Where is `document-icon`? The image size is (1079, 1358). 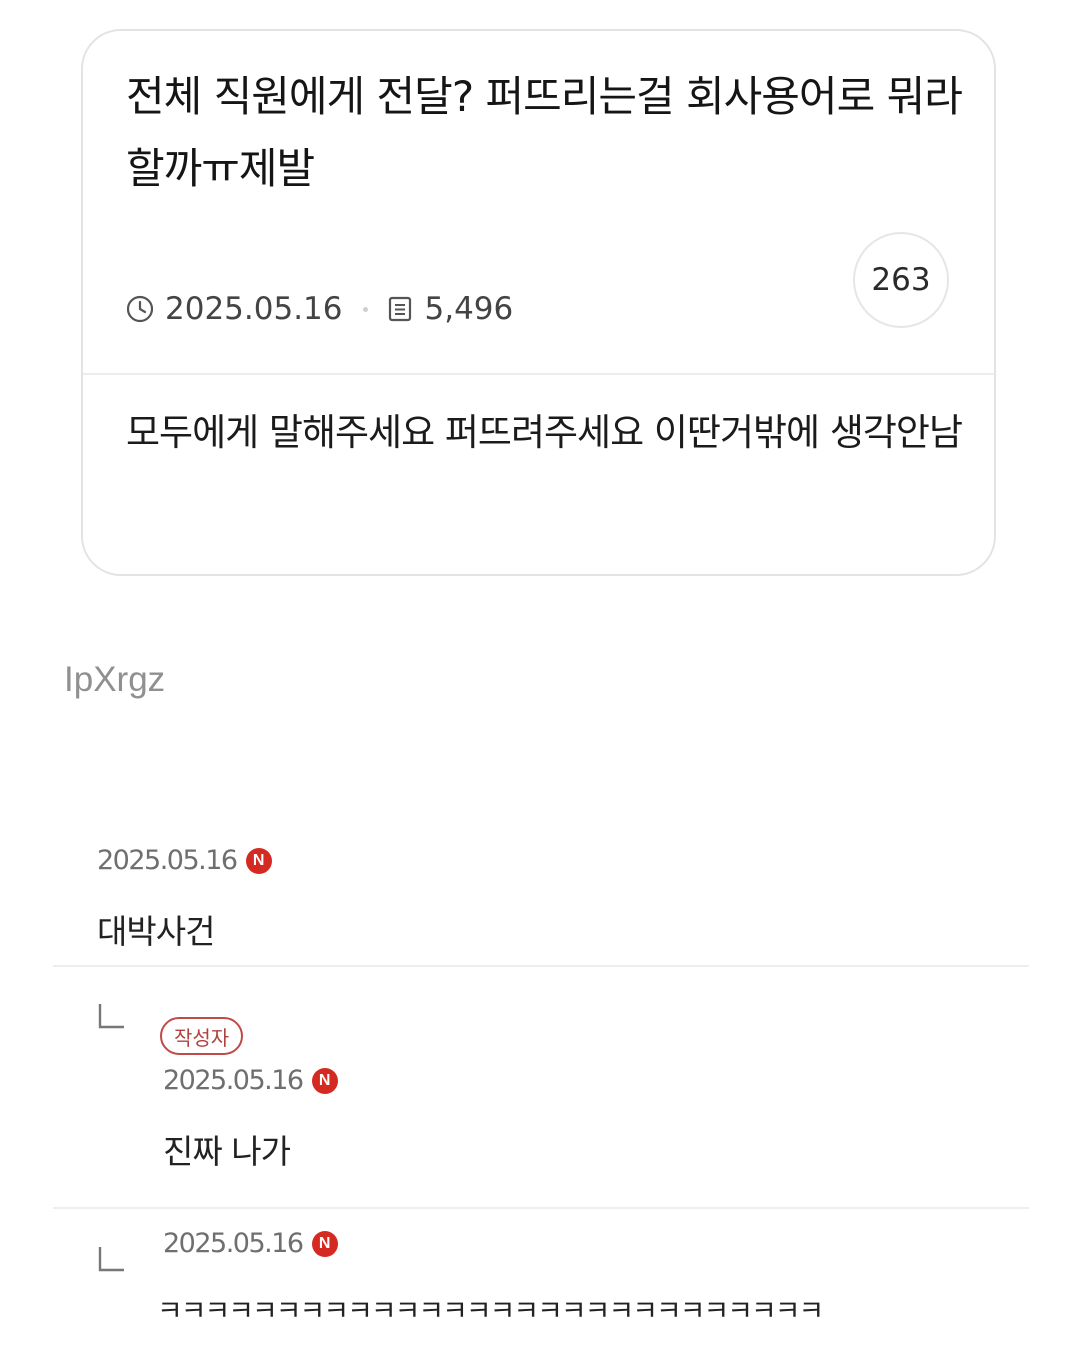 document-icon is located at coordinates (399, 309).